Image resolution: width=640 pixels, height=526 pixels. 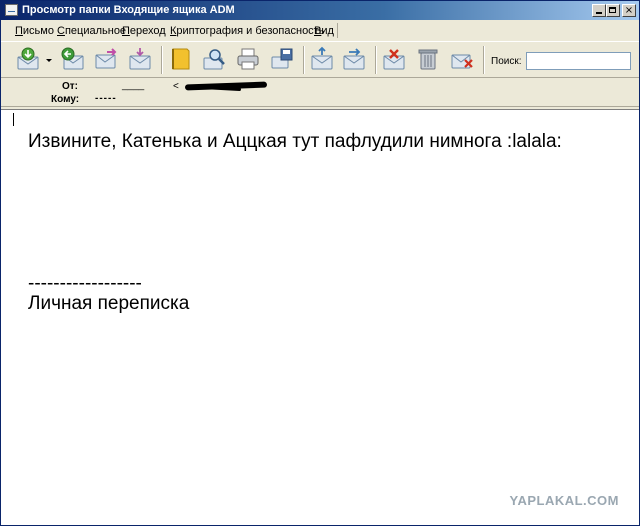 I want to click on title-bar: Просмотр папки Входящие ящика ADM ×, so click(x=320, y=10).